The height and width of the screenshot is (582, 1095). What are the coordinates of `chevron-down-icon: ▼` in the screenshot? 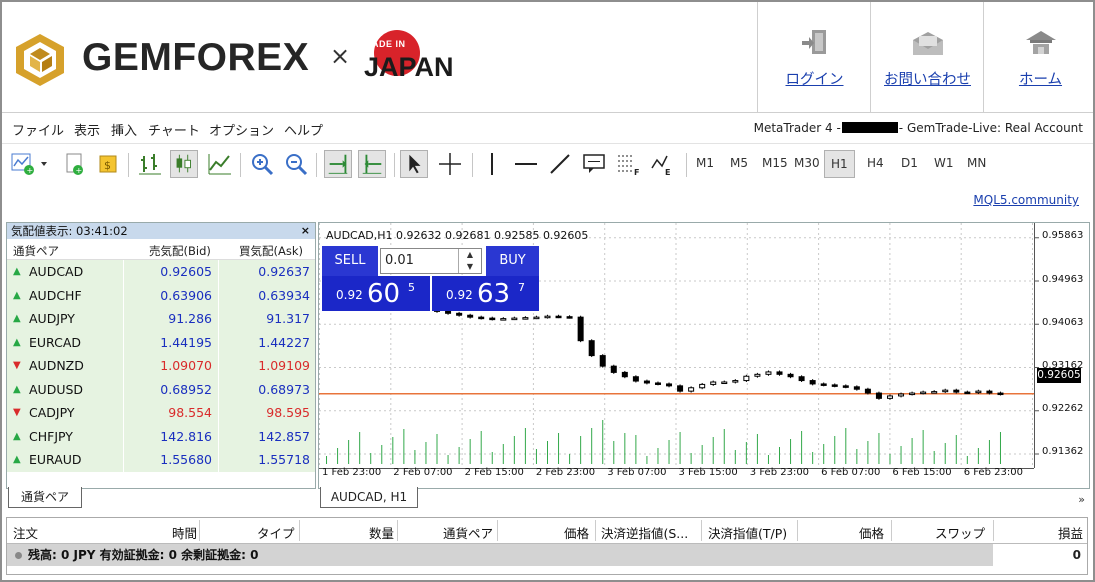 It's located at (470, 267).